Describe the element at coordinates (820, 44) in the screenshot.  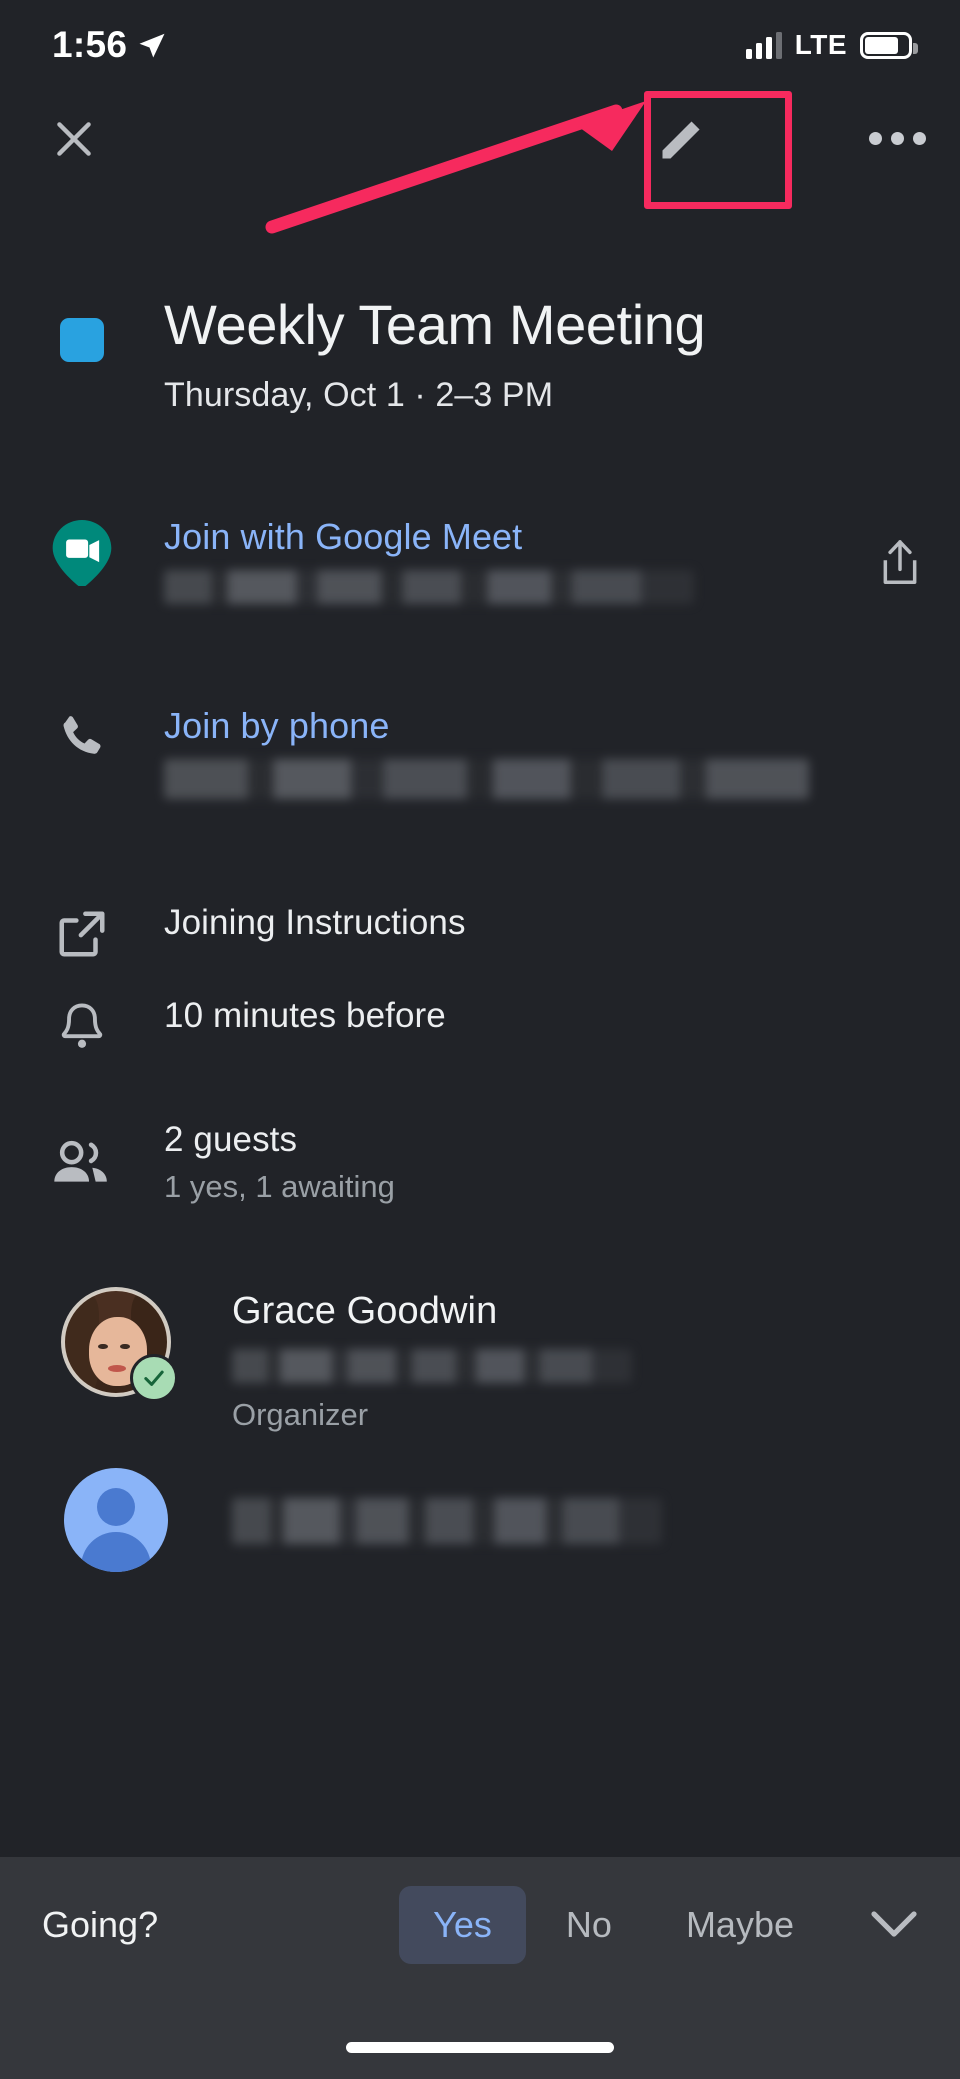
I see `network-type-label: LTE` at that location.